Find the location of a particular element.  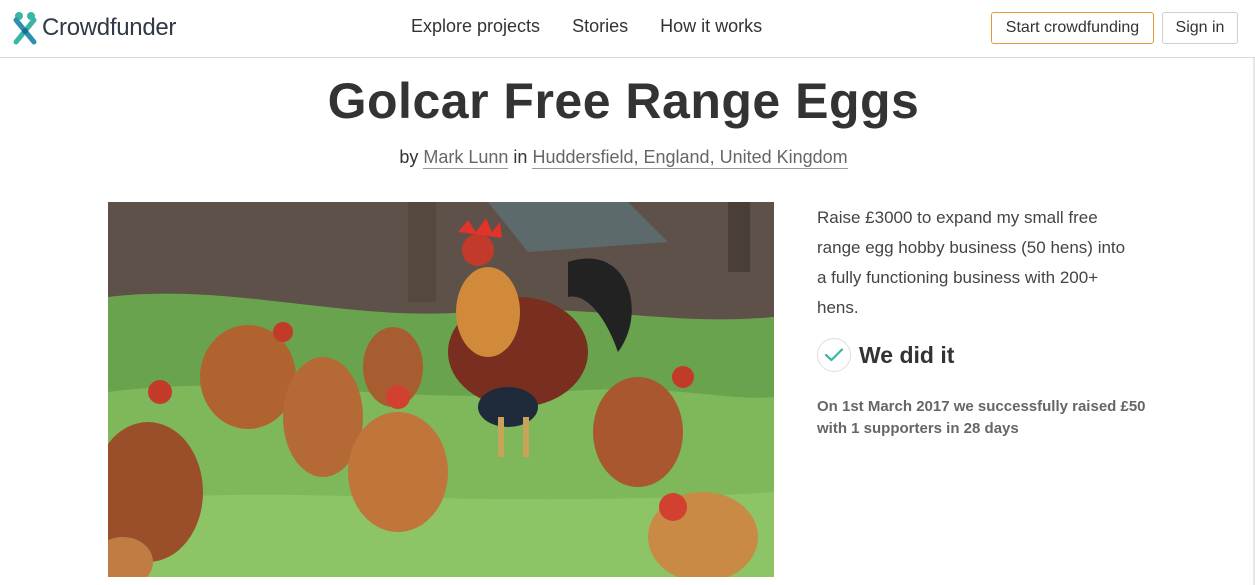

project-title: Golcar Free Range Eggs is located at coordinates (623, 101).